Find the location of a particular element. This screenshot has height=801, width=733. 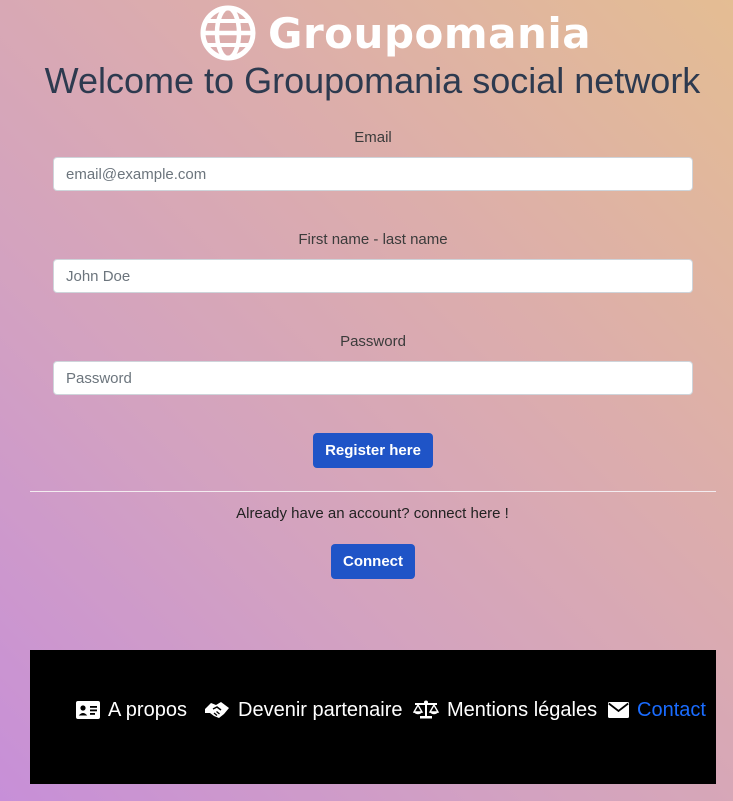

email-label: Email is located at coordinates (373, 137).